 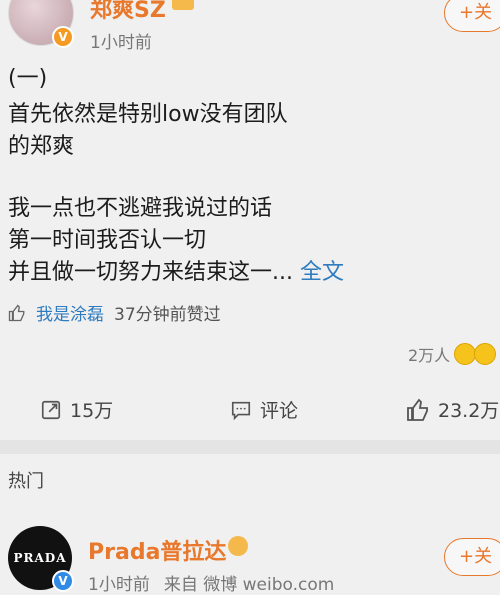 What do you see at coordinates (465, 354) in the screenshot?
I see `laugh-emoji-icon` at bounding box center [465, 354].